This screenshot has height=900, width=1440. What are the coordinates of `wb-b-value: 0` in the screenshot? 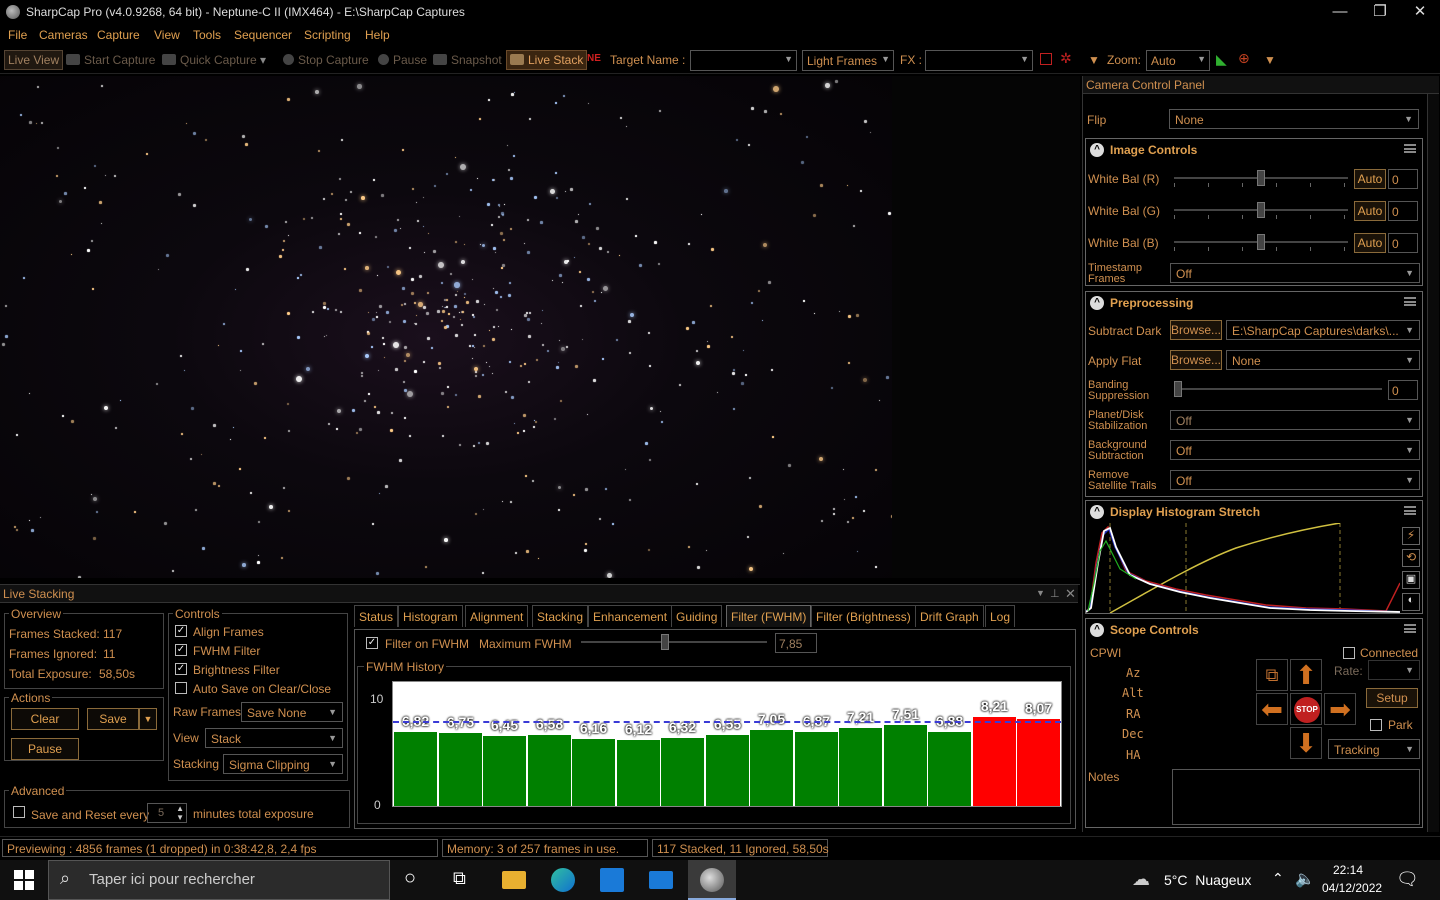 It's located at (1403, 243).